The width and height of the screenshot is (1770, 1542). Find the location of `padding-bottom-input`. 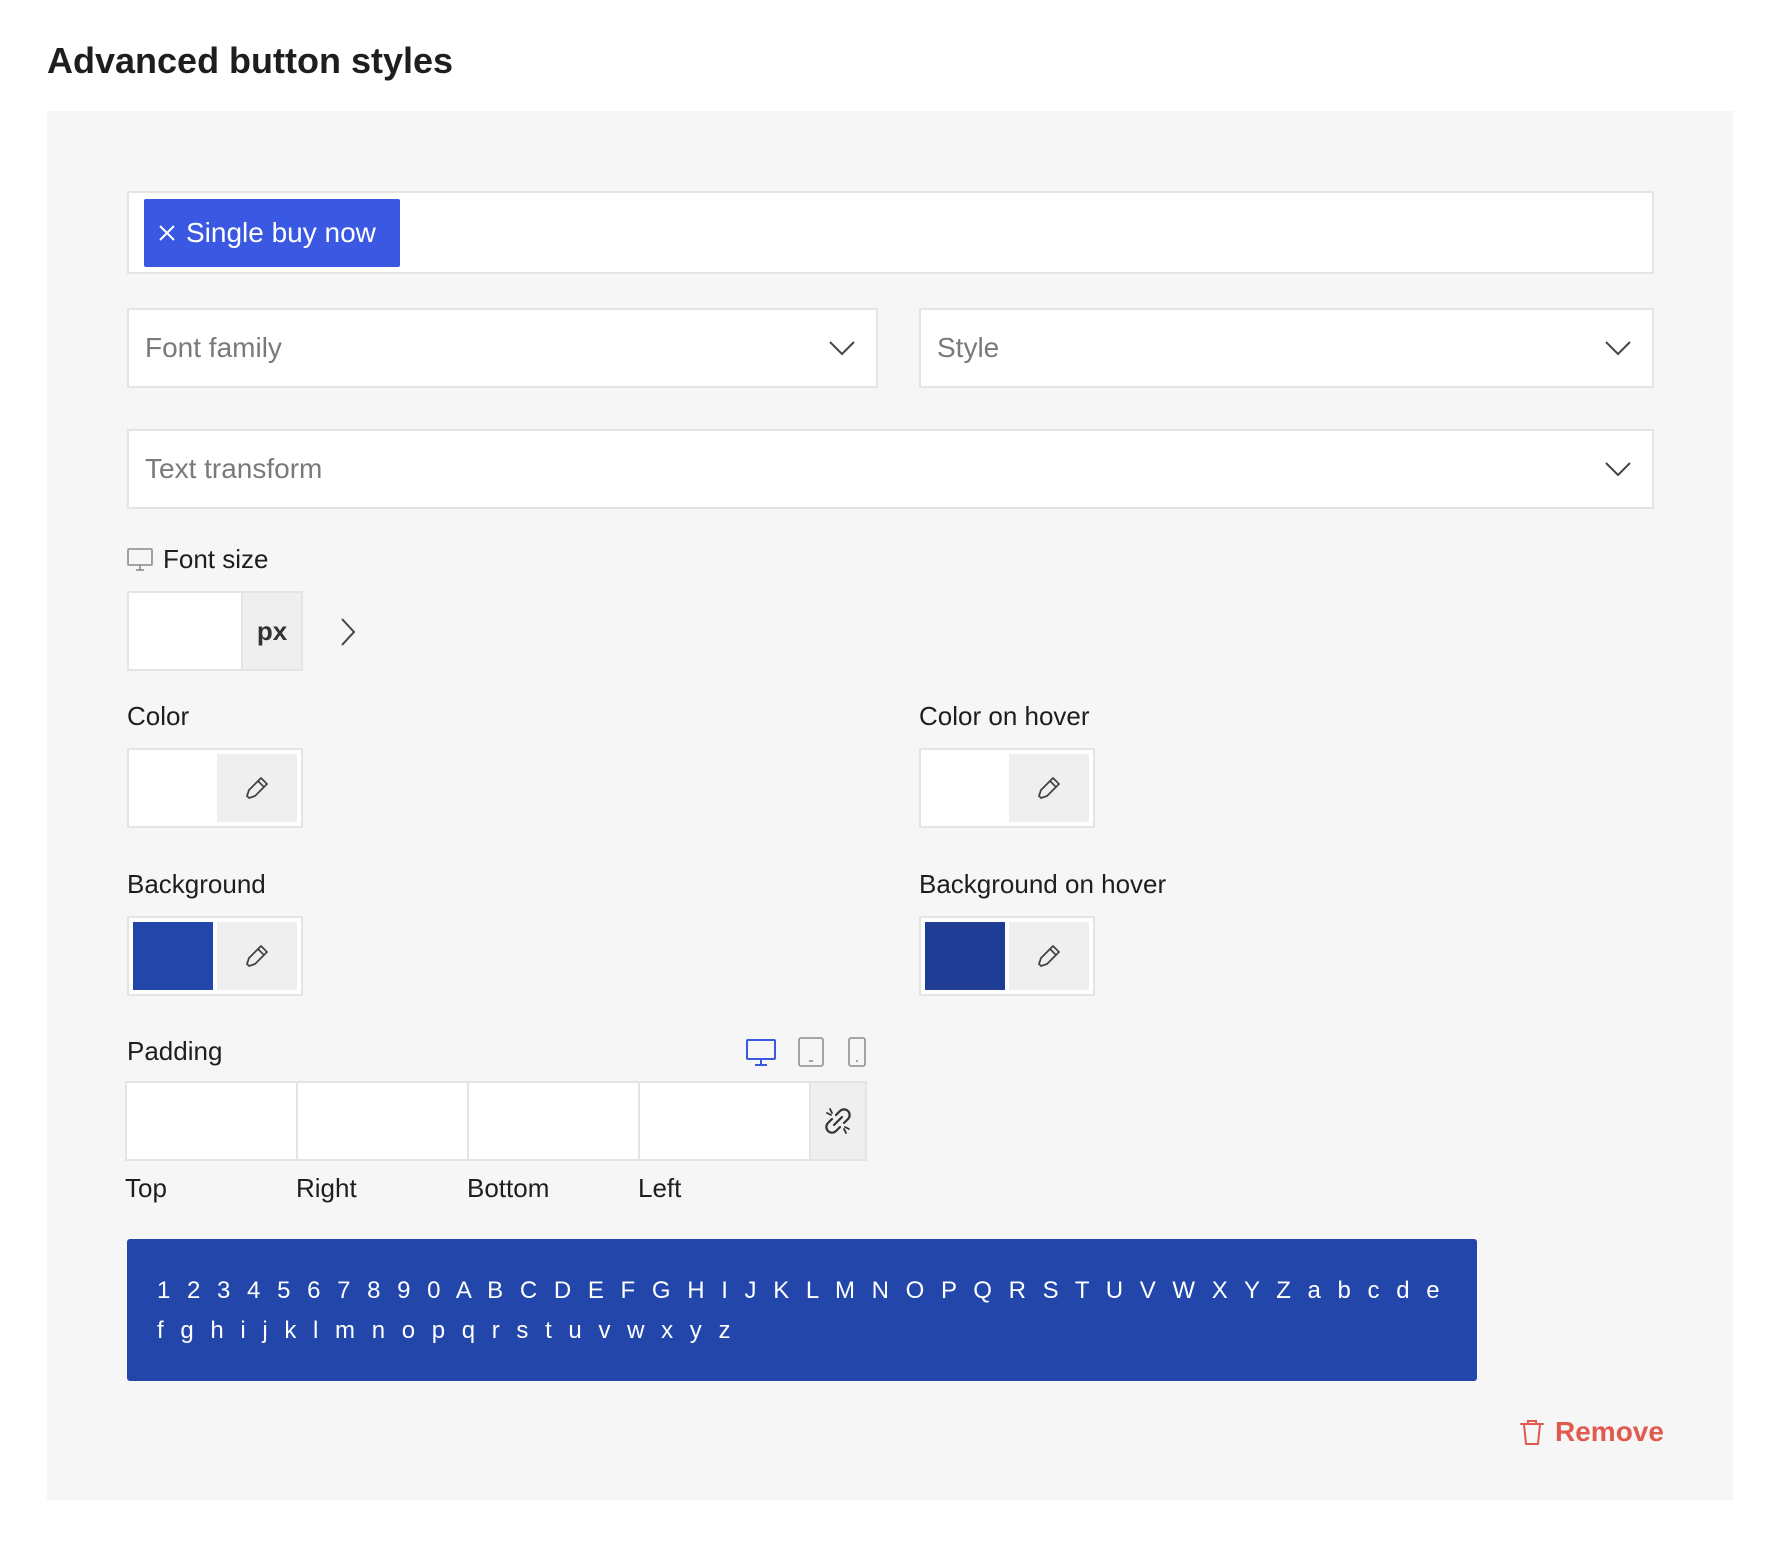

padding-bottom-input is located at coordinates (554, 1121).